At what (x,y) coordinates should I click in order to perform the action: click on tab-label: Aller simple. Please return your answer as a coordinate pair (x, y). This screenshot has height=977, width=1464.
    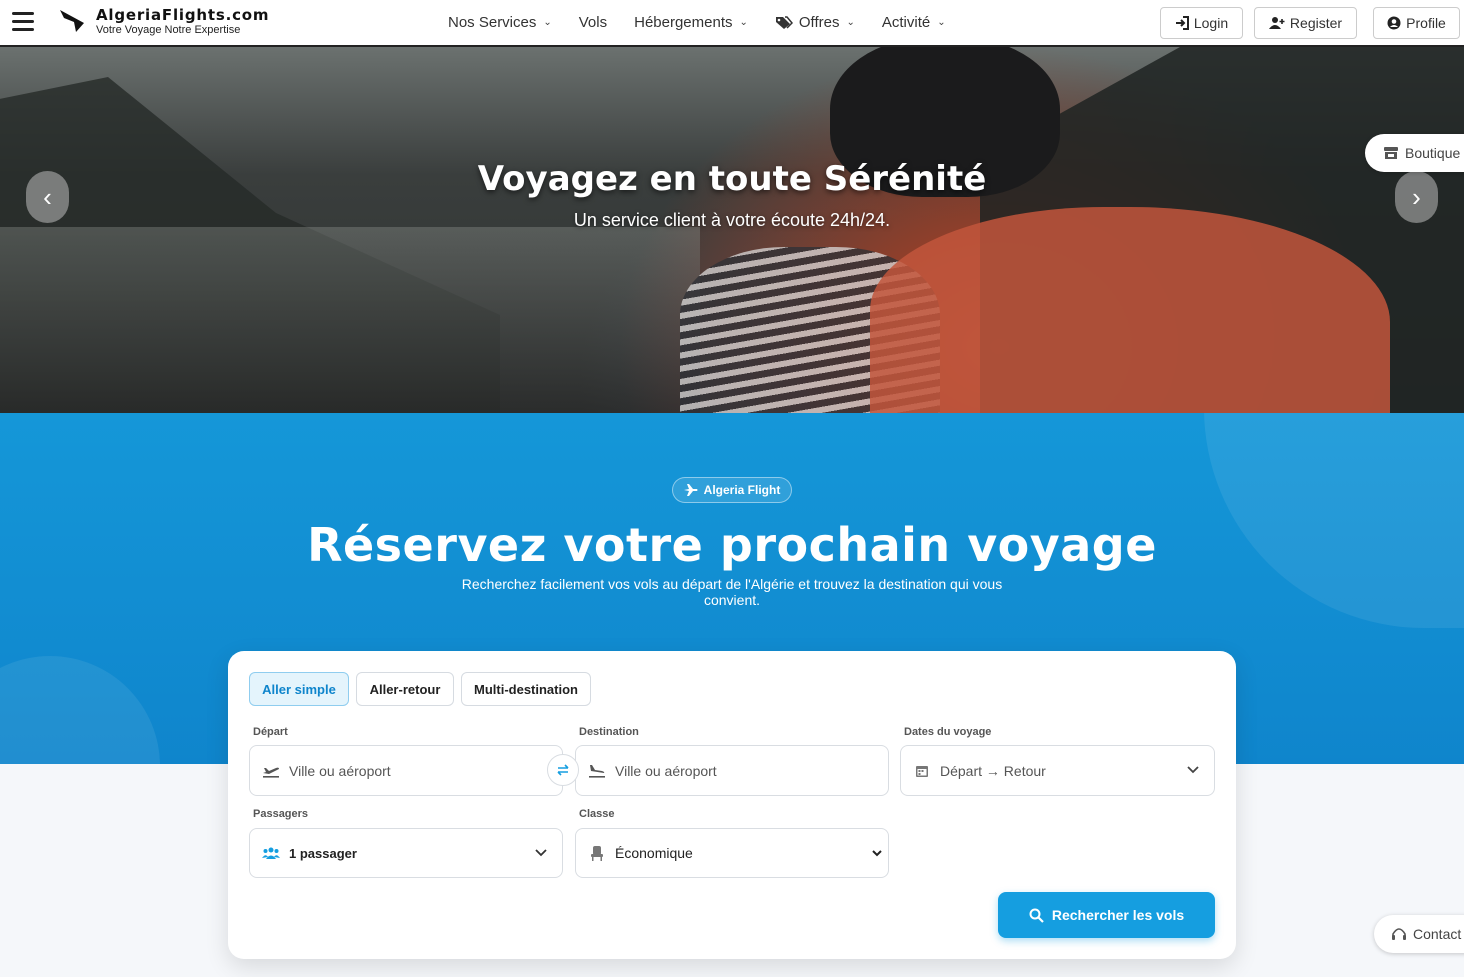
    Looking at the image, I should click on (299, 689).